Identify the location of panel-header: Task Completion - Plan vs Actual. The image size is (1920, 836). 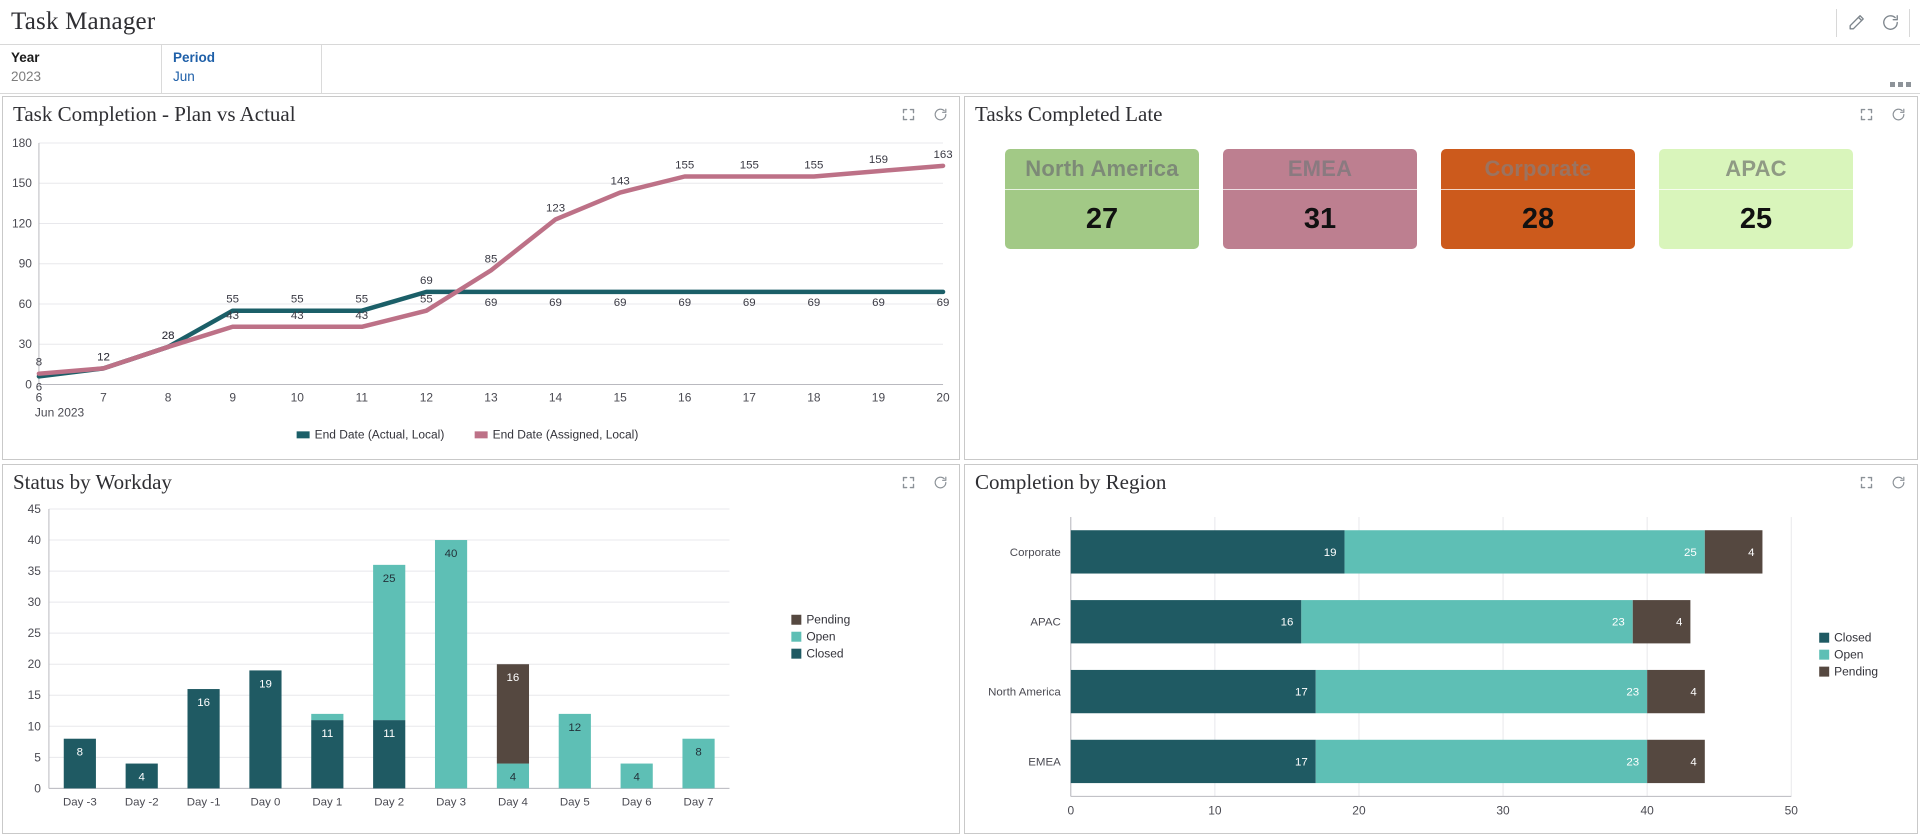
(481, 114).